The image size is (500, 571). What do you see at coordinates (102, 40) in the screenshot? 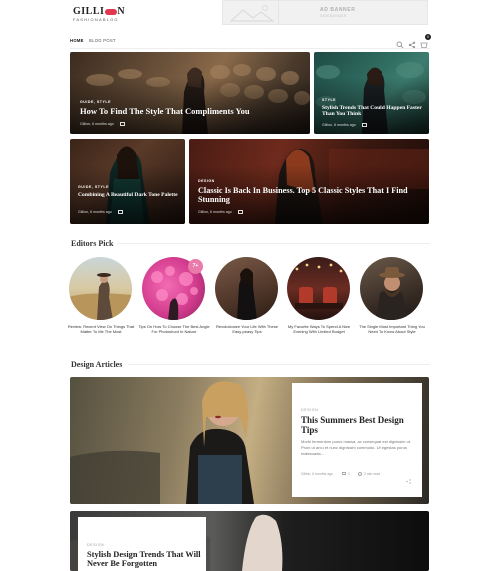
I see `nav-item-blog-post: BLOG POST` at bounding box center [102, 40].